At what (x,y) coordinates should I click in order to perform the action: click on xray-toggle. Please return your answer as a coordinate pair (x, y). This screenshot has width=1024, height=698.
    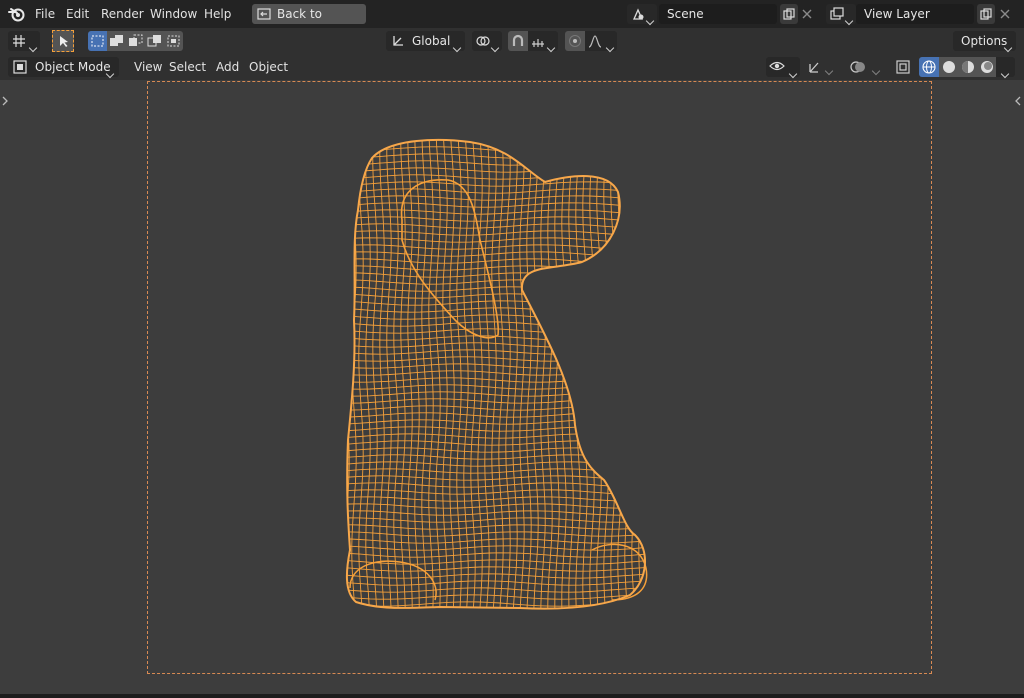
    Looking at the image, I should click on (903, 67).